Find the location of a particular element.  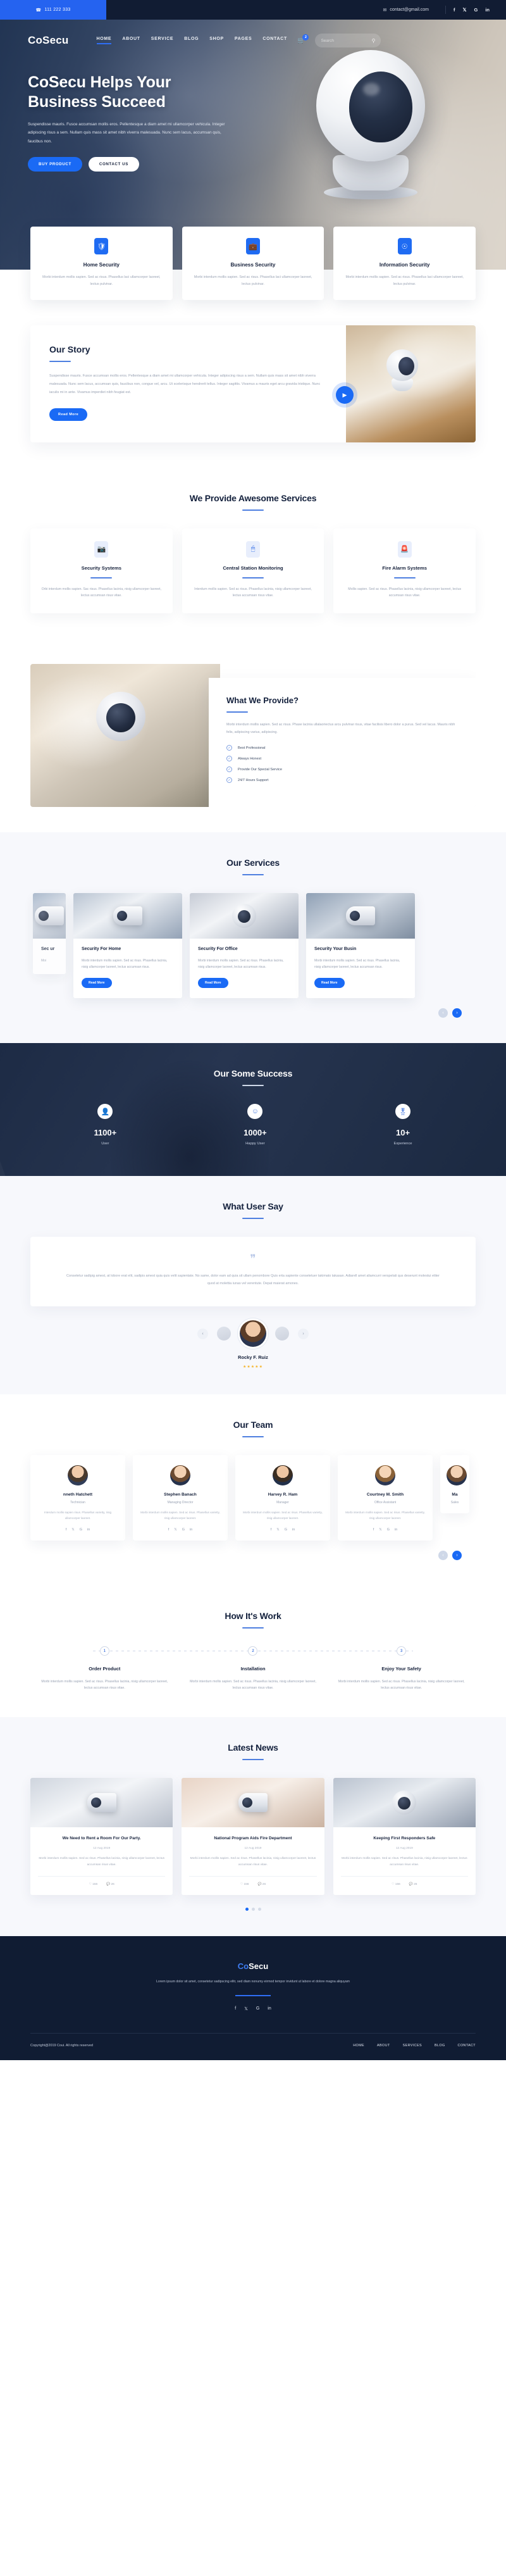

site-logo: CoSecu is located at coordinates (48, 40).